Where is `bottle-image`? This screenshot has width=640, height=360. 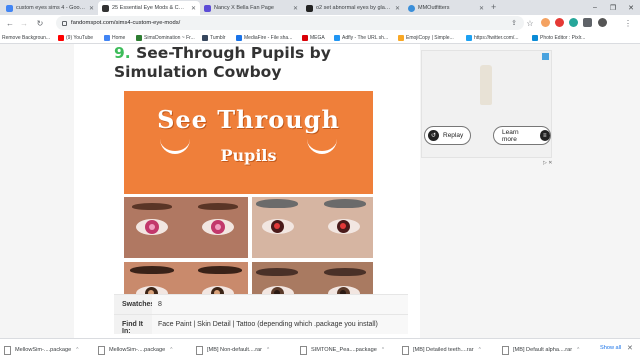
bottle-image is located at coordinates (486, 85).